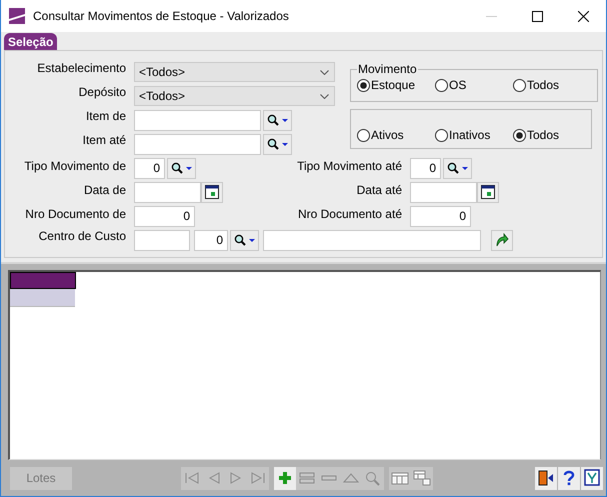 This screenshot has height=497, width=607. I want to click on grid-header-cell, so click(43, 280).